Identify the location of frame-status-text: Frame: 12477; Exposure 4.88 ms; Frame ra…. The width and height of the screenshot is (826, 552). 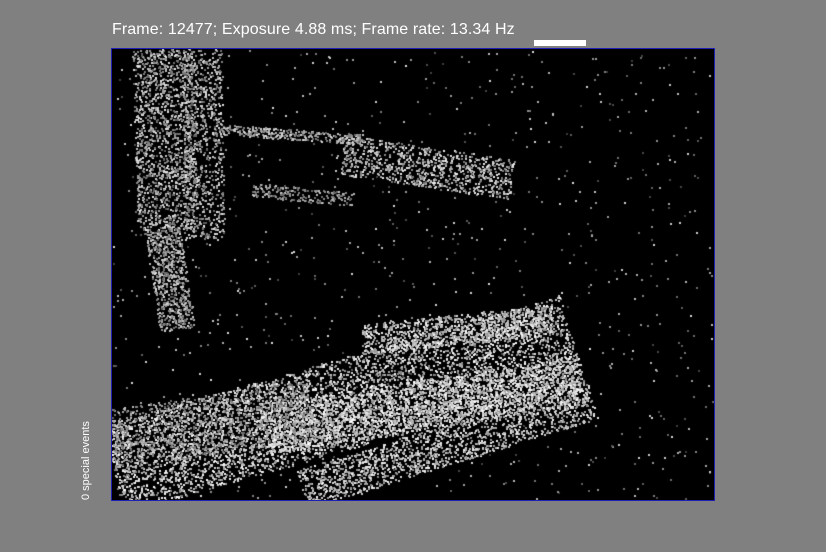
(313, 29).